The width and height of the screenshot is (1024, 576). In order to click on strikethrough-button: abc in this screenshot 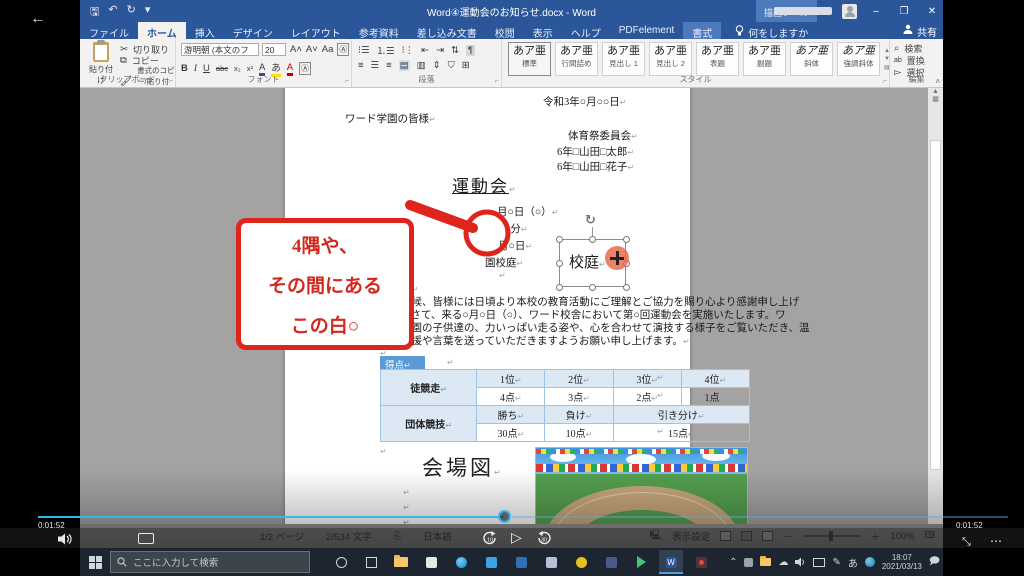, I will do `click(222, 68)`.